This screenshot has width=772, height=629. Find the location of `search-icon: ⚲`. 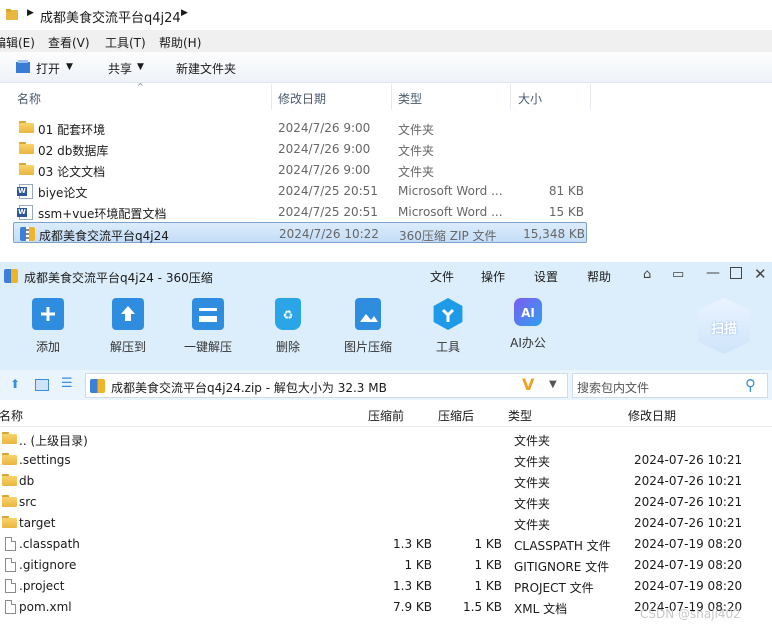

search-icon: ⚲ is located at coordinates (750, 385).